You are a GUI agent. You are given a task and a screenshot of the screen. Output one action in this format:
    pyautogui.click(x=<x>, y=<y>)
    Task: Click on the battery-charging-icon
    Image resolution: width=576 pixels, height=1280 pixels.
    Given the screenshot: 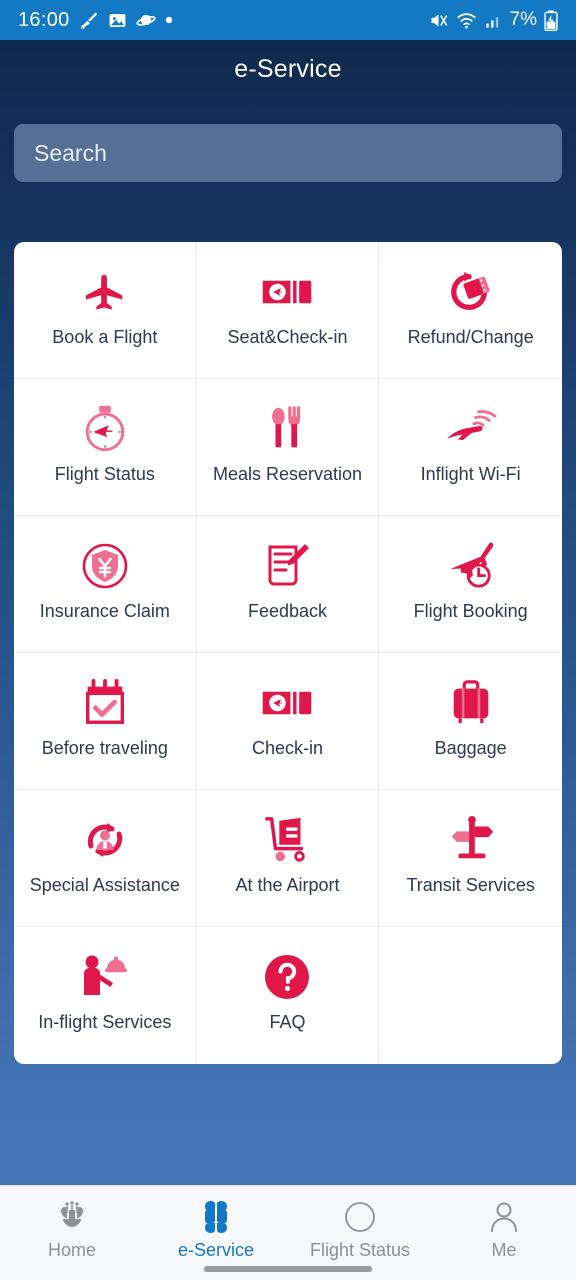 What is the action you would take?
    pyautogui.click(x=551, y=20)
    